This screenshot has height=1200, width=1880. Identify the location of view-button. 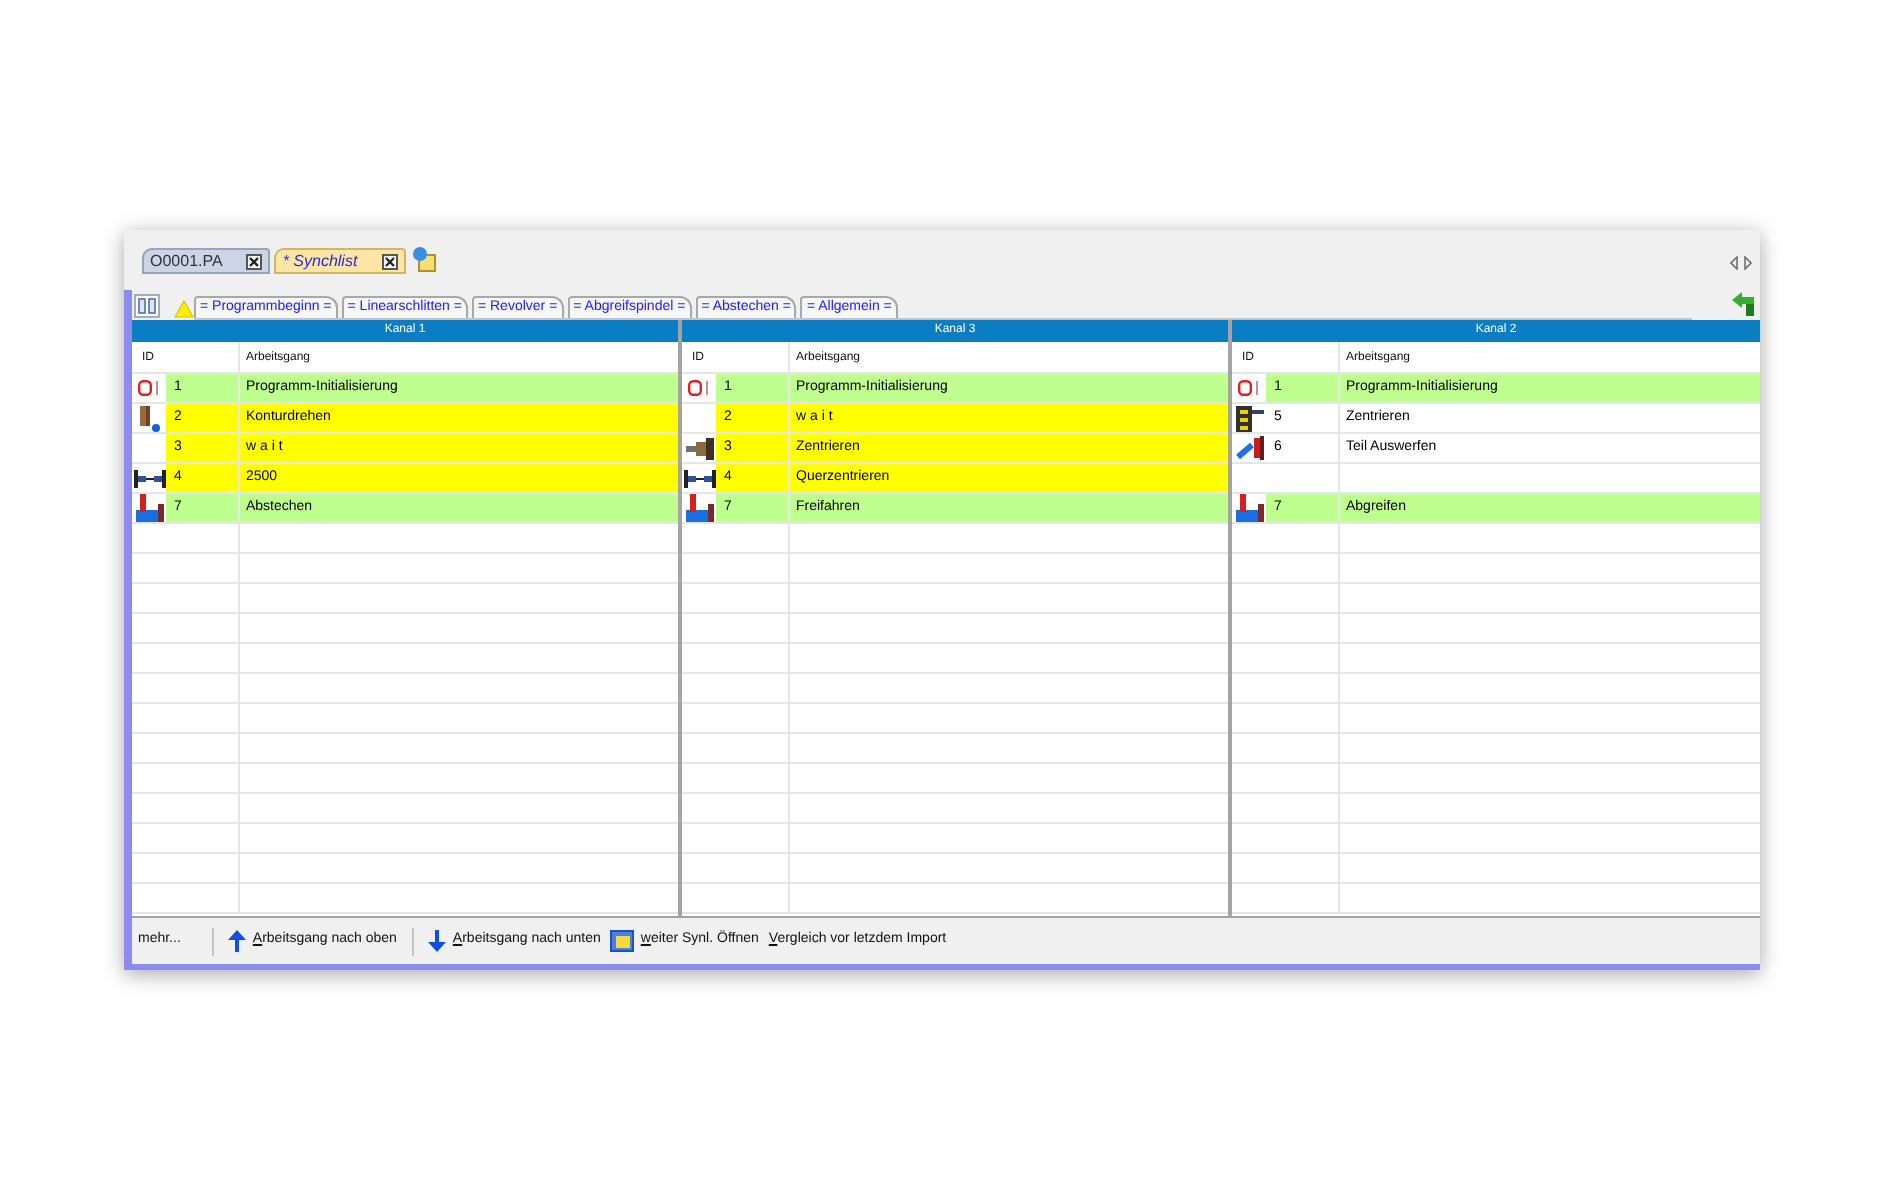
(147, 306).